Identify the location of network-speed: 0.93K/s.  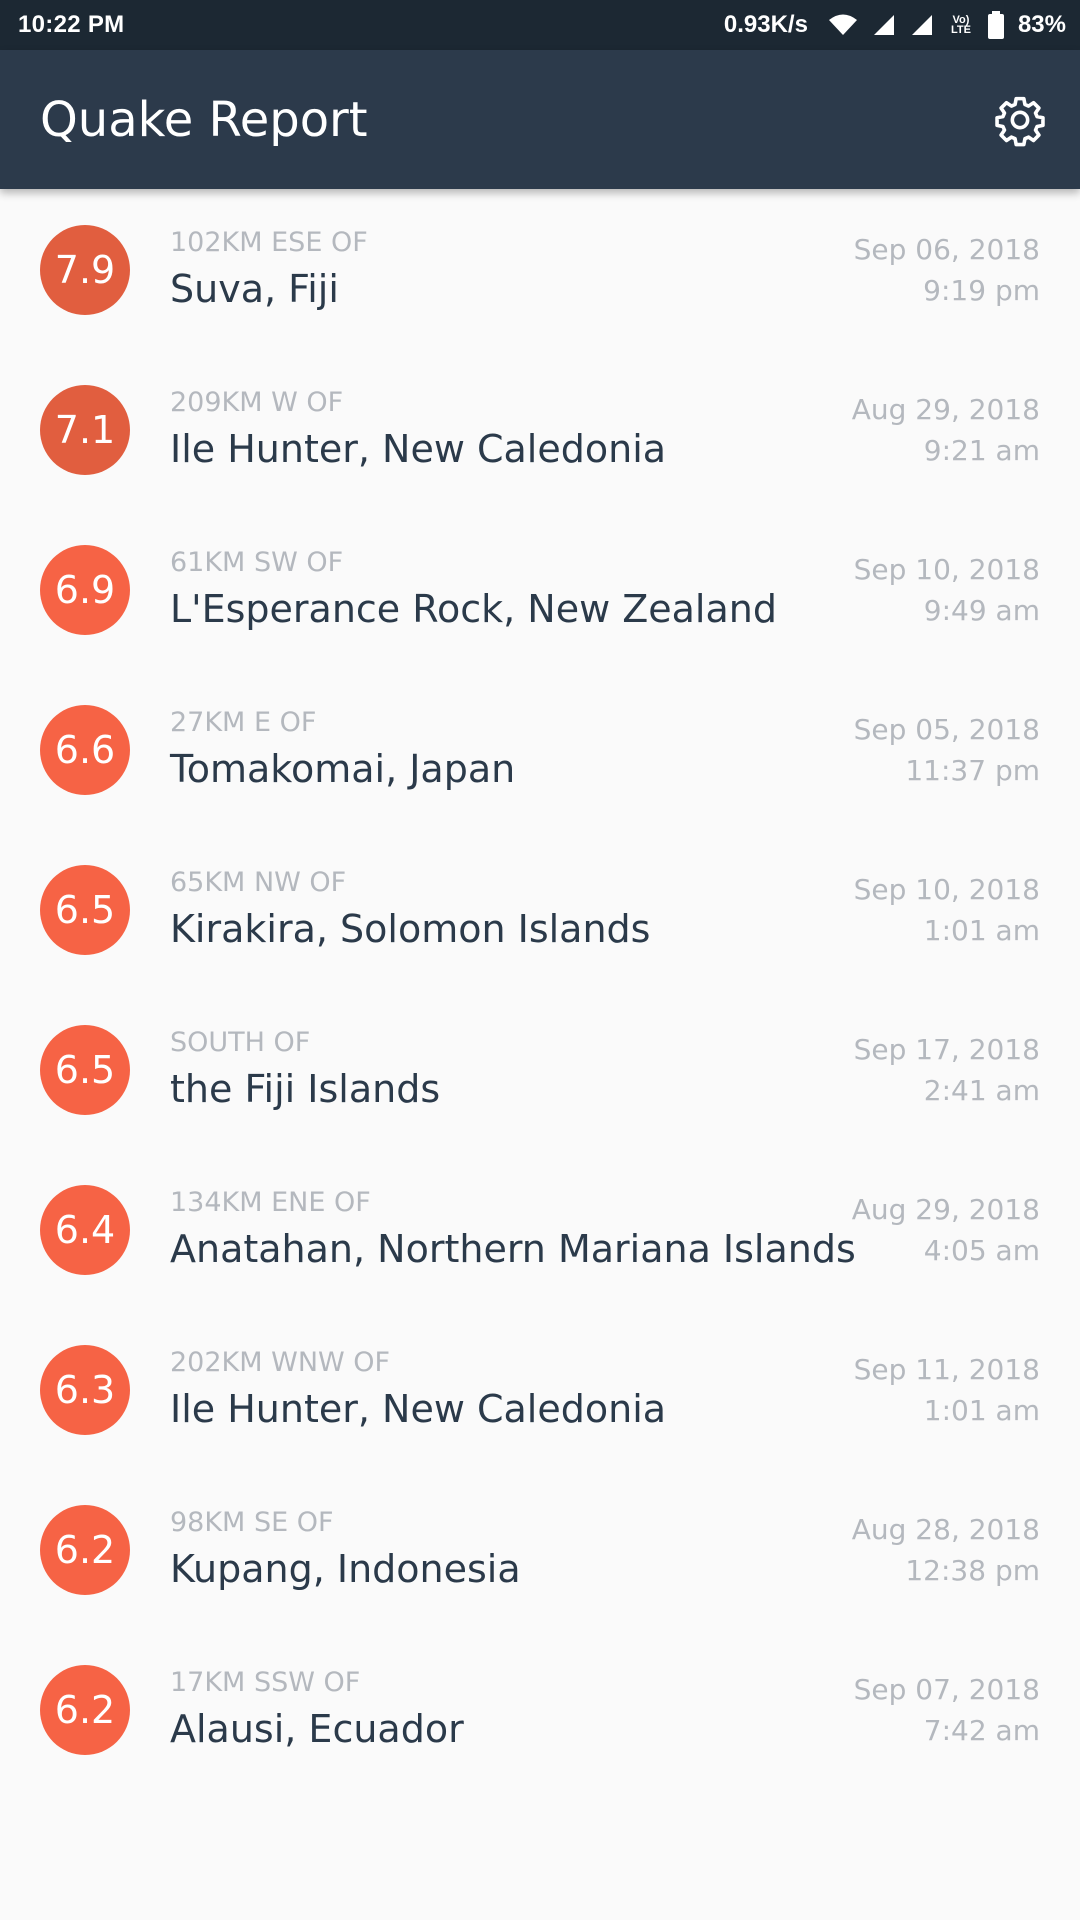
(765, 24).